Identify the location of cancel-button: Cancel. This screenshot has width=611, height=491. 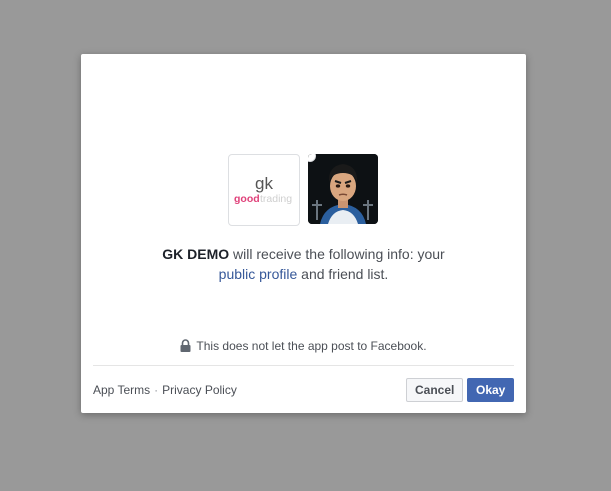
(434, 390).